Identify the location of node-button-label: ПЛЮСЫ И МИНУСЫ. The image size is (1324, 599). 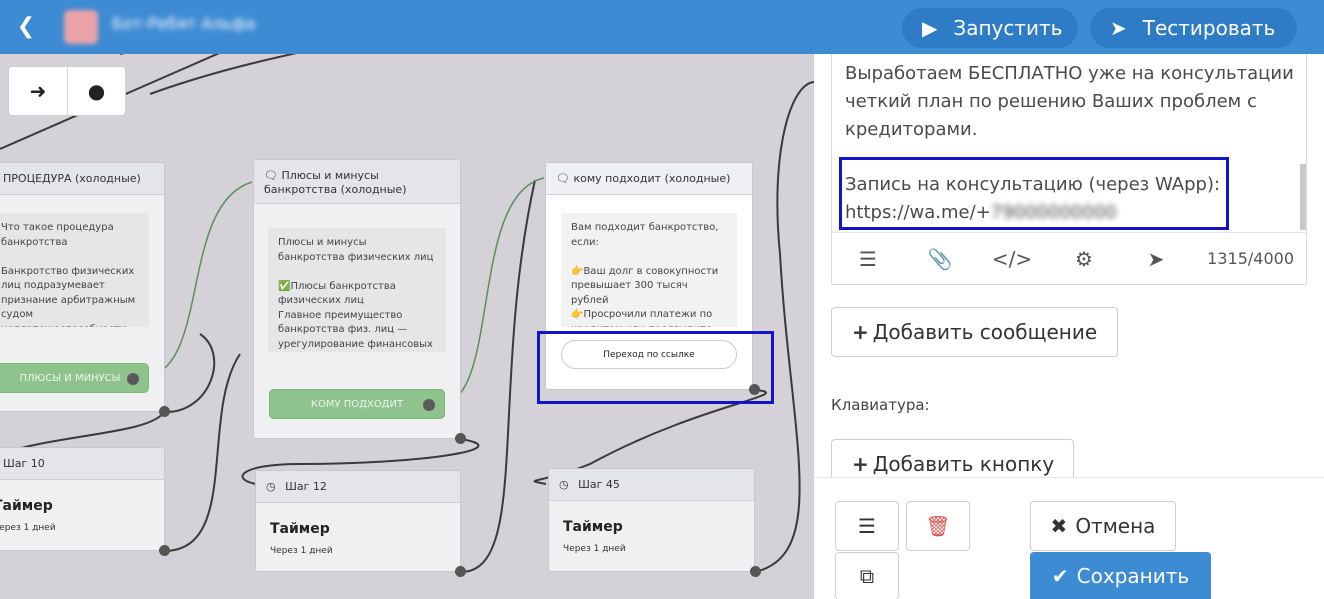
(70, 378).